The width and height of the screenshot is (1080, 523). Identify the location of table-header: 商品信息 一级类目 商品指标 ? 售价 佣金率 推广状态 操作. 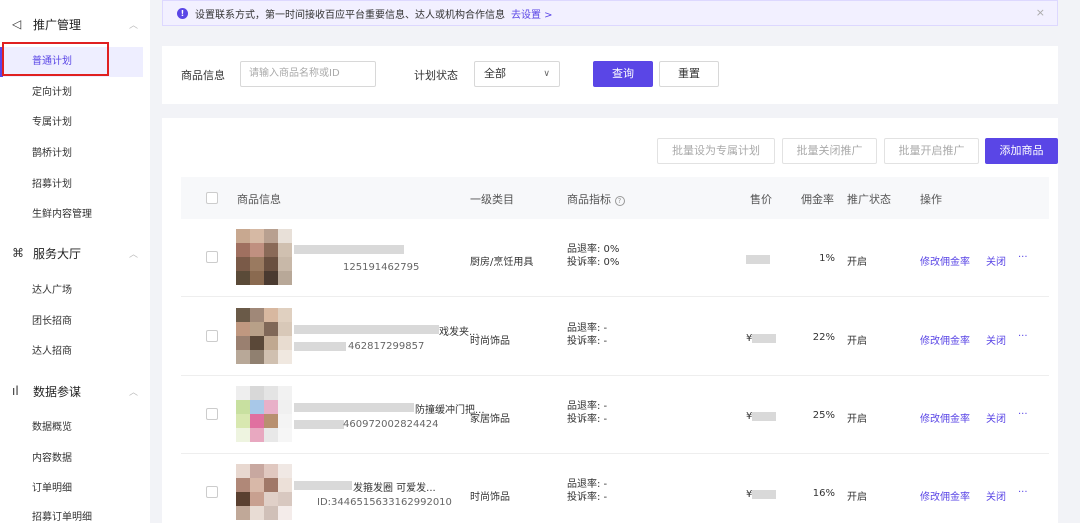
(615, 198).